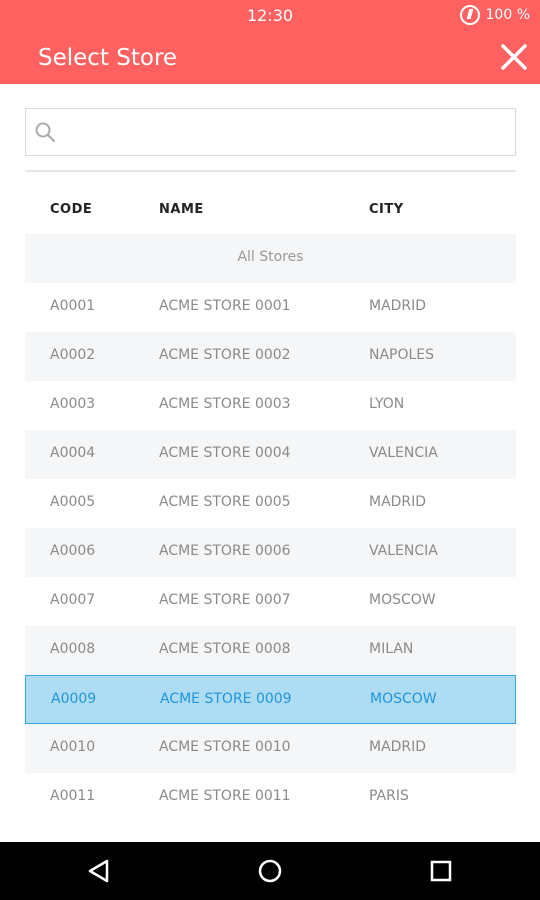  I want to click on search-input, so click(286, 132).